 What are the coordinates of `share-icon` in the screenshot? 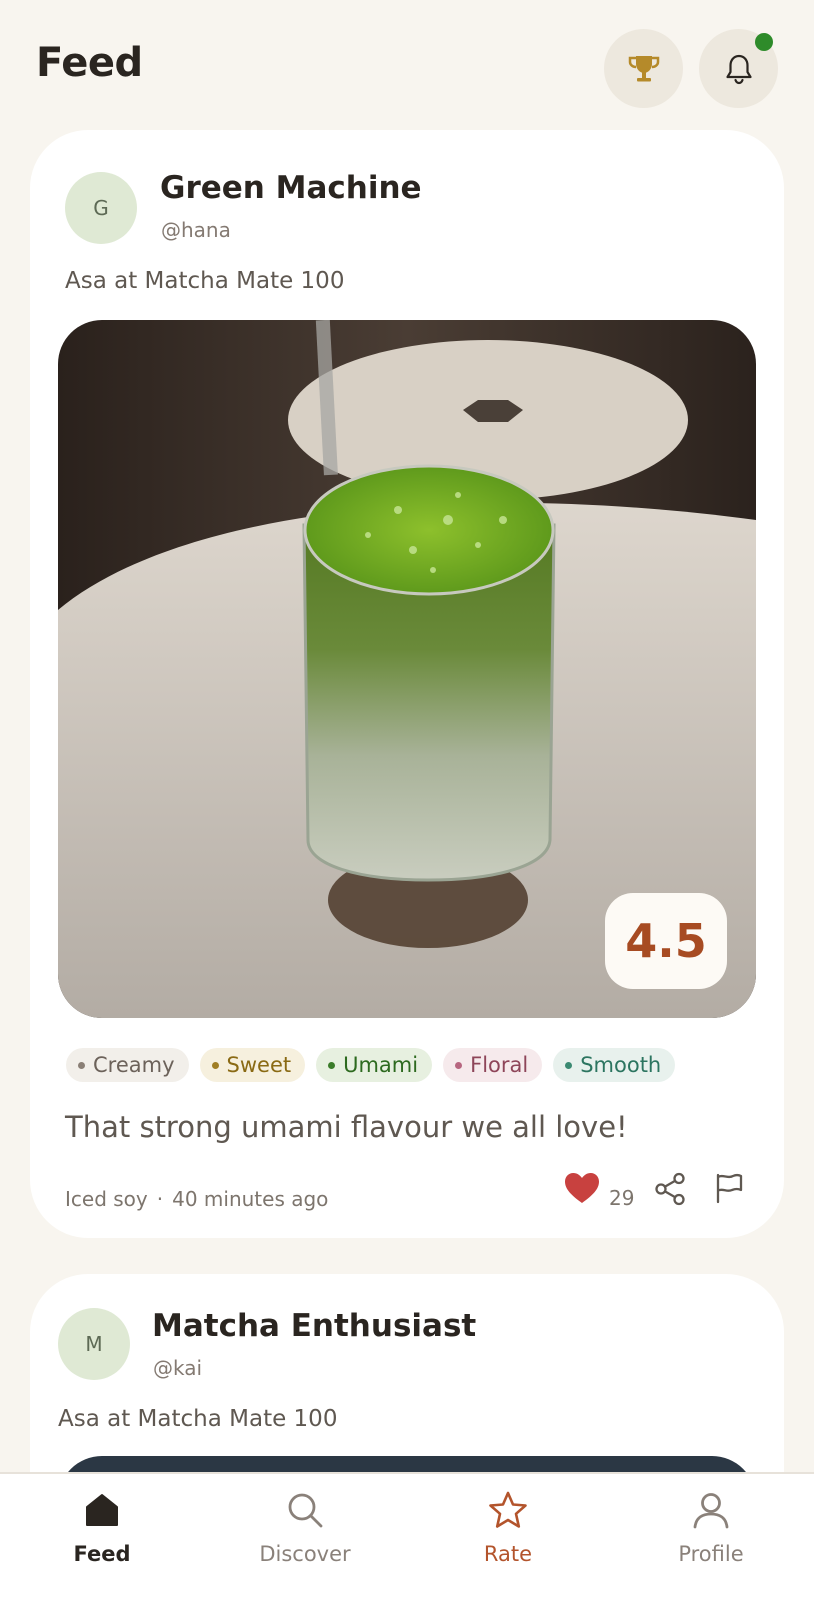 It's located at (670, 1189).